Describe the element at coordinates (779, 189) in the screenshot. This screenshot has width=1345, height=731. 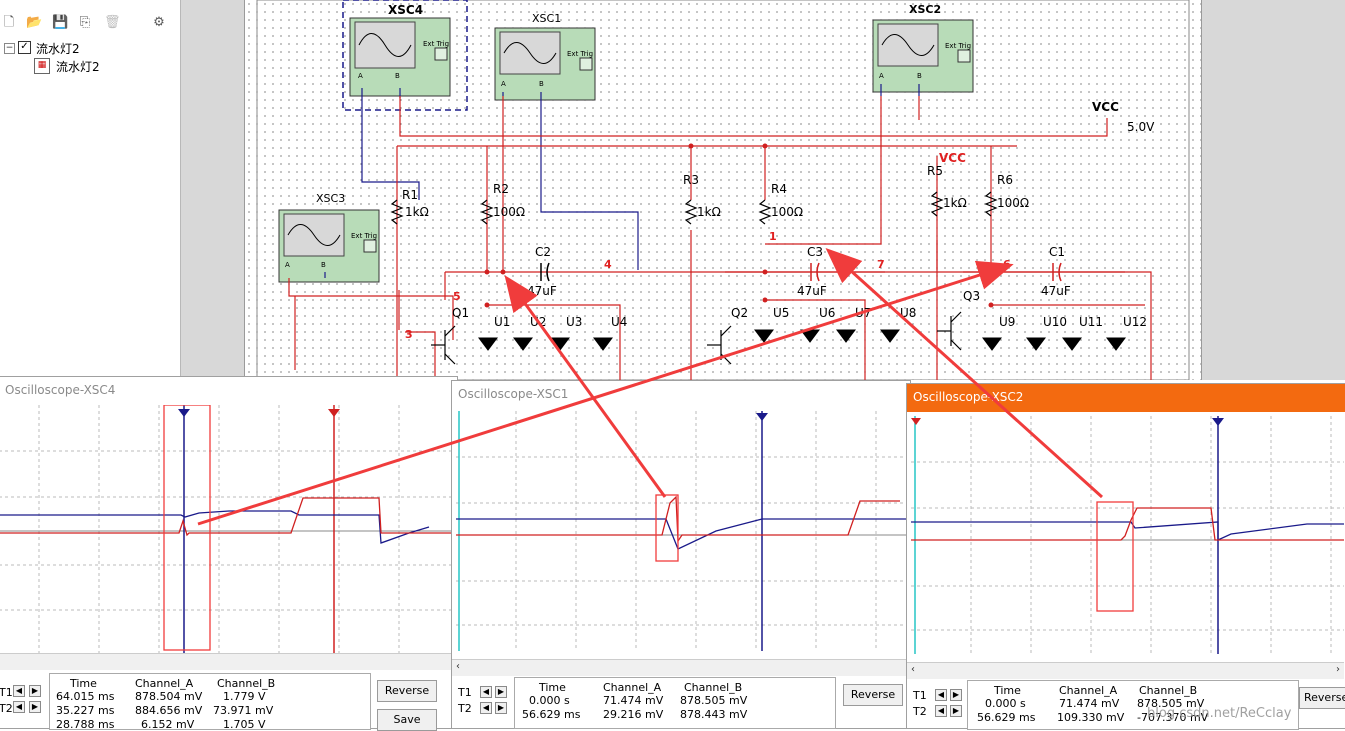
I see `resistor-r4-name: R4` at that location.